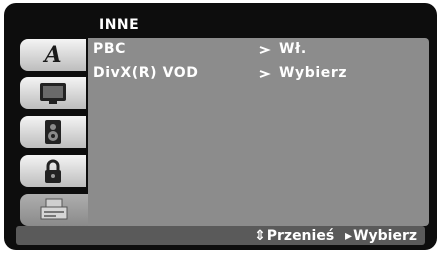 The image size is (441, 253). Describe the element at coordinates (300, 236) in the screenshot. I see `move-hint-label: Przenieś` at that location.